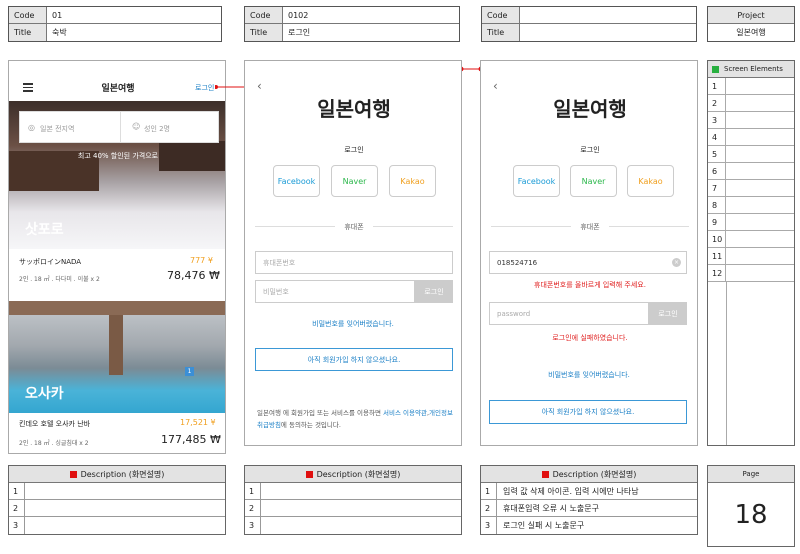  Describe the element at coordinates (608, 32) in the screenshot. I see `title-value` at that location.